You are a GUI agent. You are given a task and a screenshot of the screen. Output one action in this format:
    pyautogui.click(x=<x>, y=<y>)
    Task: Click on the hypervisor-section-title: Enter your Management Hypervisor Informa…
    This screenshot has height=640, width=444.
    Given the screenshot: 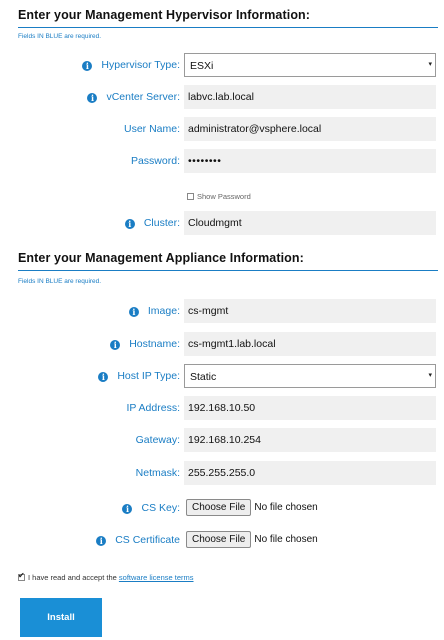 What is the action you would take?
    pyautogui.click(x=164, y=15)
    